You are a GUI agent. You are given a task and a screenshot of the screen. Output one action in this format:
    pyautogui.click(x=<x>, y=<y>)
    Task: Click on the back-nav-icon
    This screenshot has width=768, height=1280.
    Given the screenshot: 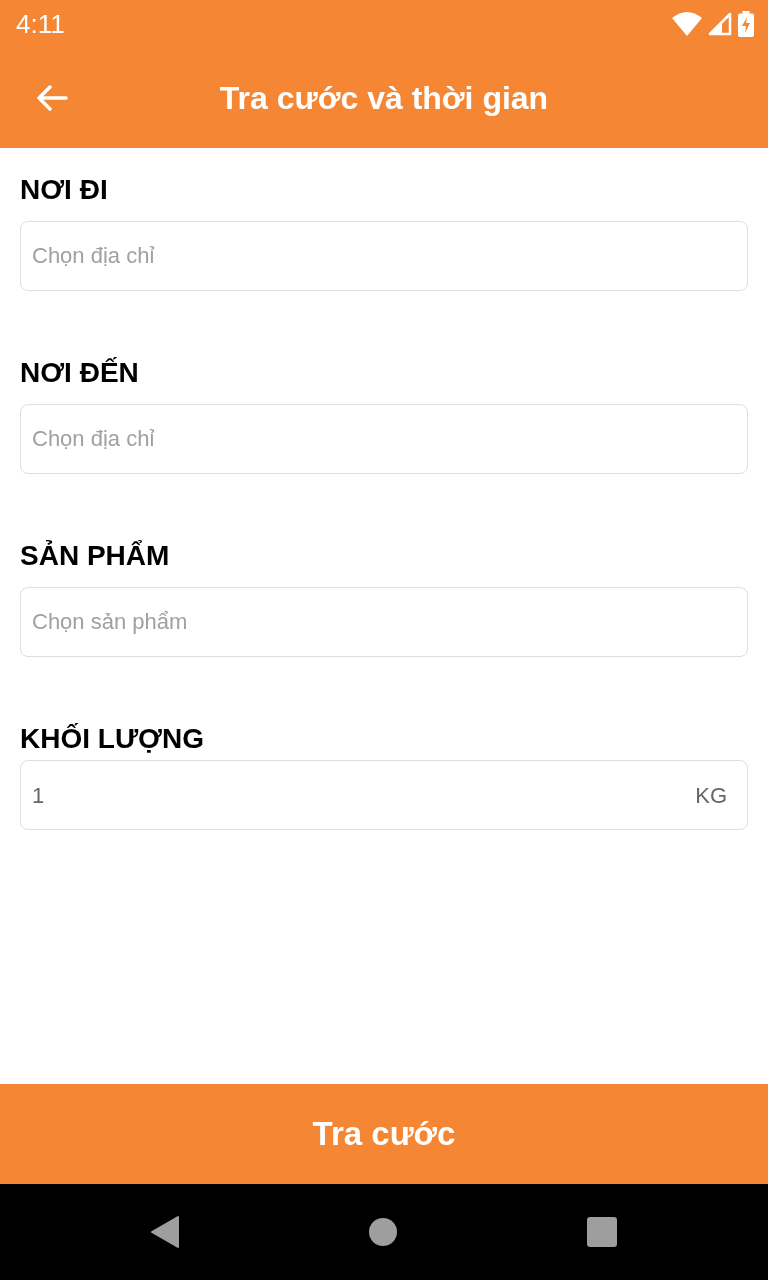 What is the action you would take?
    pyautogui.click(x=165, y=1232)
    